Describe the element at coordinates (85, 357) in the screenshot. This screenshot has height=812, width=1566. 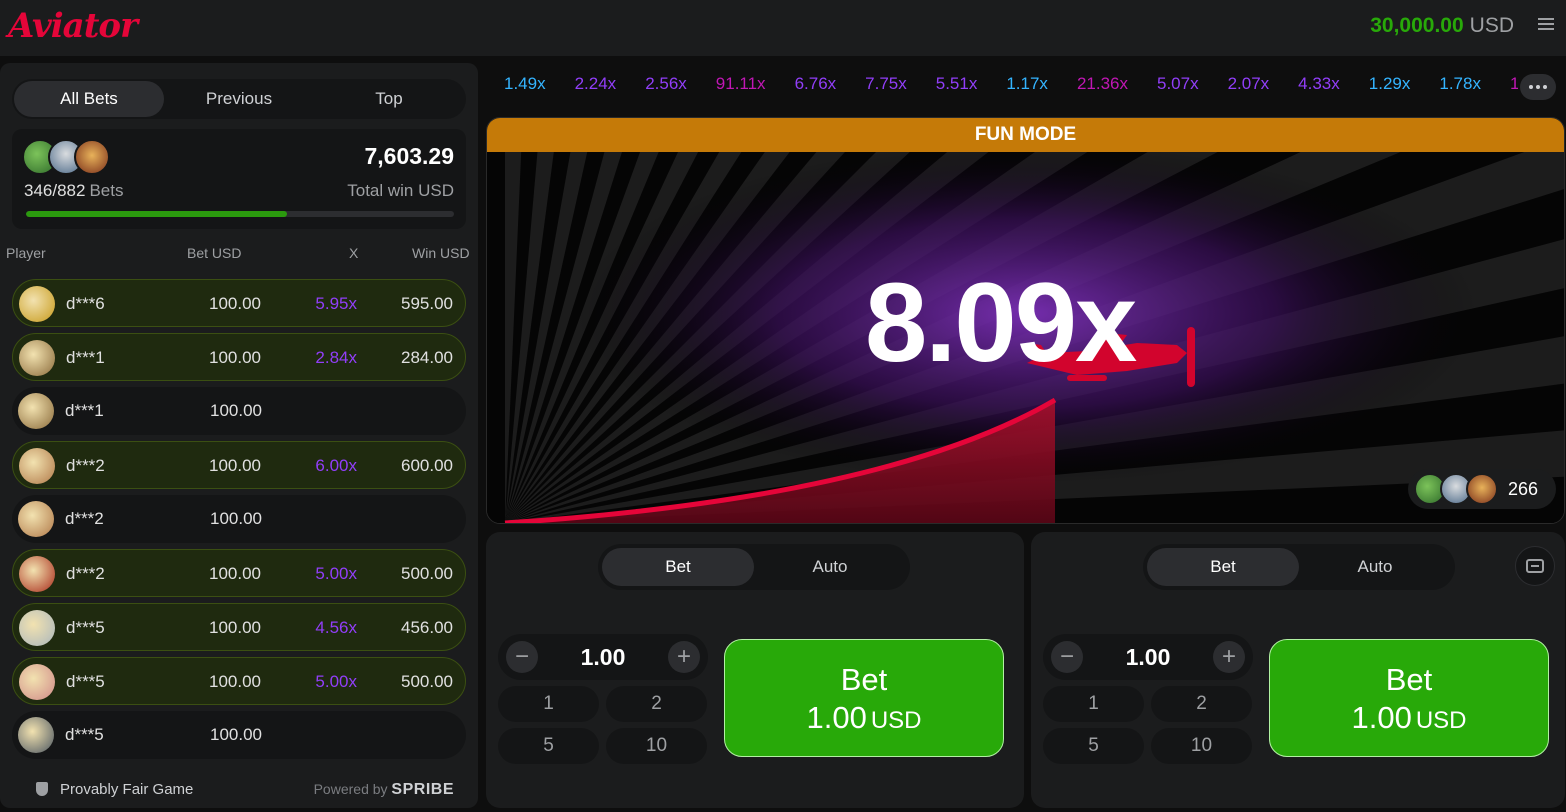
I see `player-name: d***1` at that location.